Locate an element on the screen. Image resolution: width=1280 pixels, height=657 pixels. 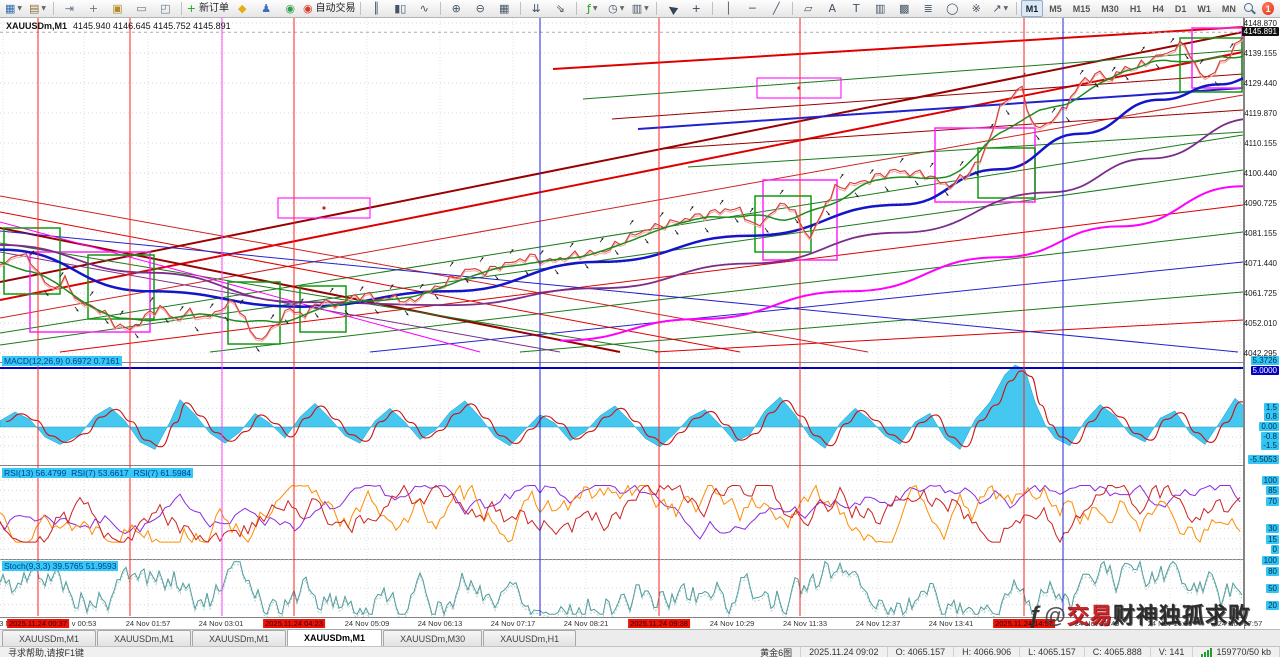
time-label-highlight: 2025.11.24 04:23 is located at coordinates (294, 623).